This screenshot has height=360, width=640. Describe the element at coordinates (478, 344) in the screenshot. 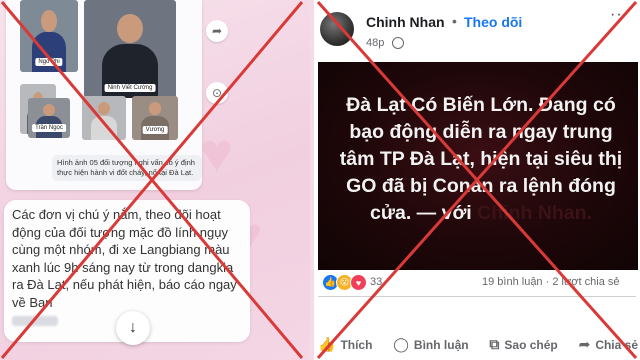

I see `post-actions: 👍 Thích ◯ Bình luận ⧉ Sao chép ➦ Chia sẻ` at that location.